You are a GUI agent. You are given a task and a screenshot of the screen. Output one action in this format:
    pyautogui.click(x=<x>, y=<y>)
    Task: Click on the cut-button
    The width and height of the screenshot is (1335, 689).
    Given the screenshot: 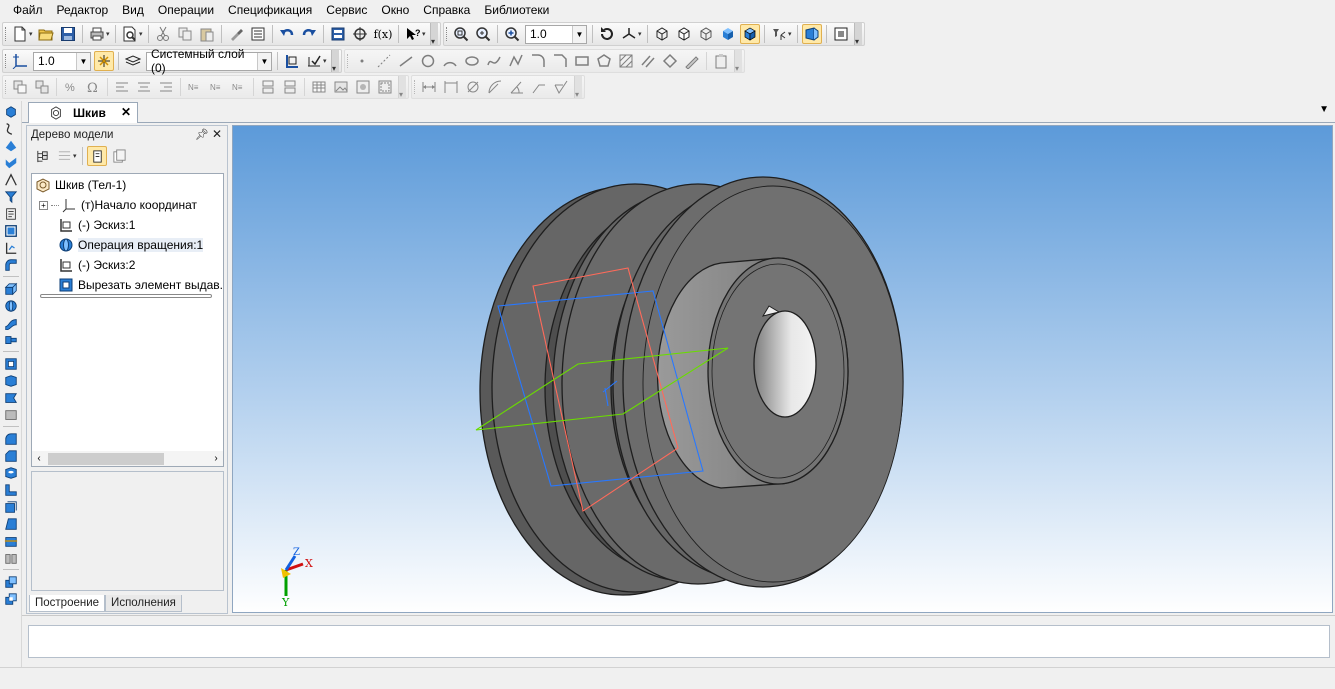 What is the action you would take?
    pyautogui.click(x=163, y=34)
    